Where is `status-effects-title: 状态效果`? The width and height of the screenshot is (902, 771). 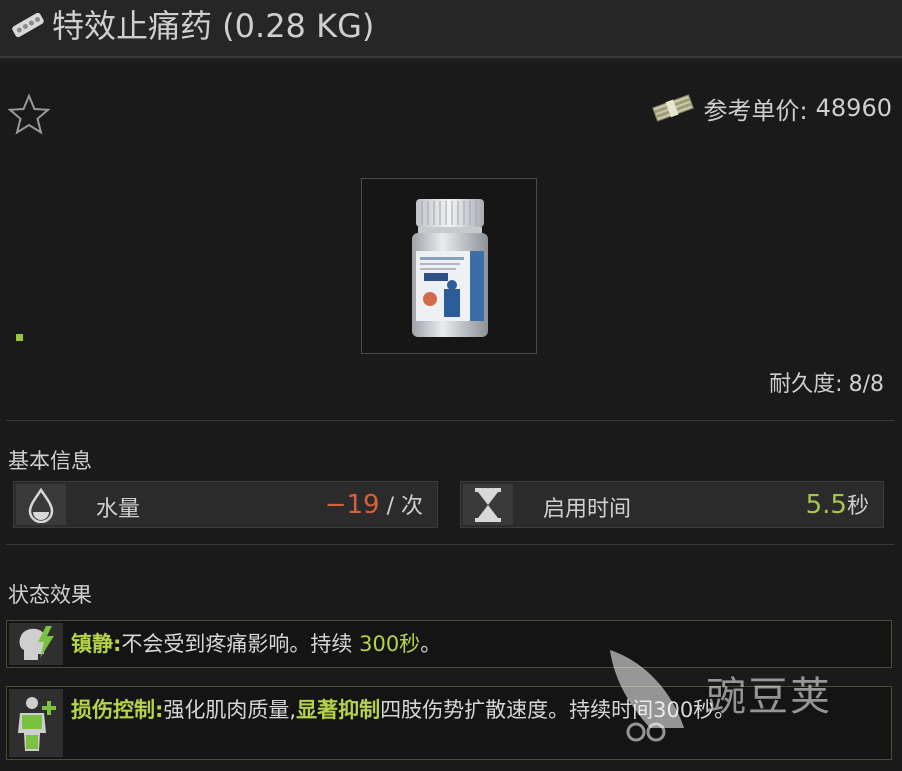
status-effects-title: 状态效果 is located at coordinates (50, 595).